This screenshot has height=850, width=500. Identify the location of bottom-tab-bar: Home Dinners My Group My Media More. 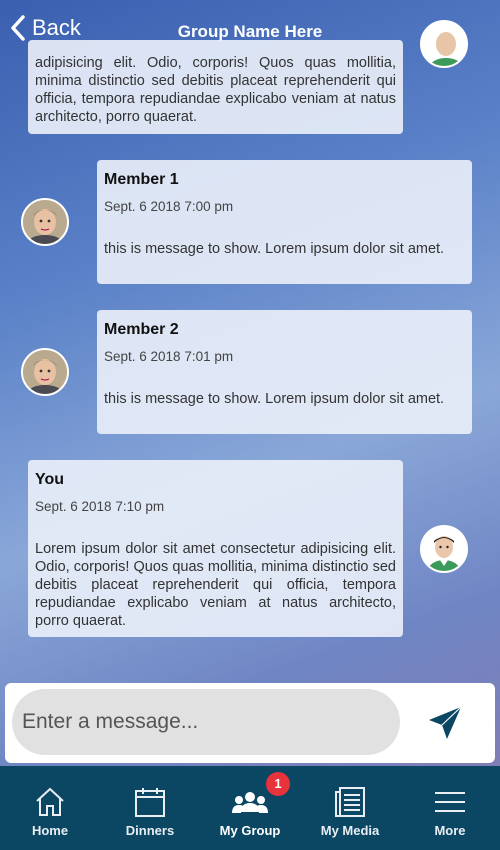
(250, 808).